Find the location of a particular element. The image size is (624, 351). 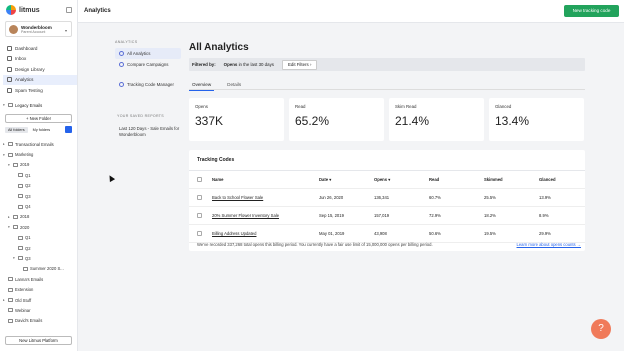

folder-label: Old Stuff is located at coordinates (23, 300).